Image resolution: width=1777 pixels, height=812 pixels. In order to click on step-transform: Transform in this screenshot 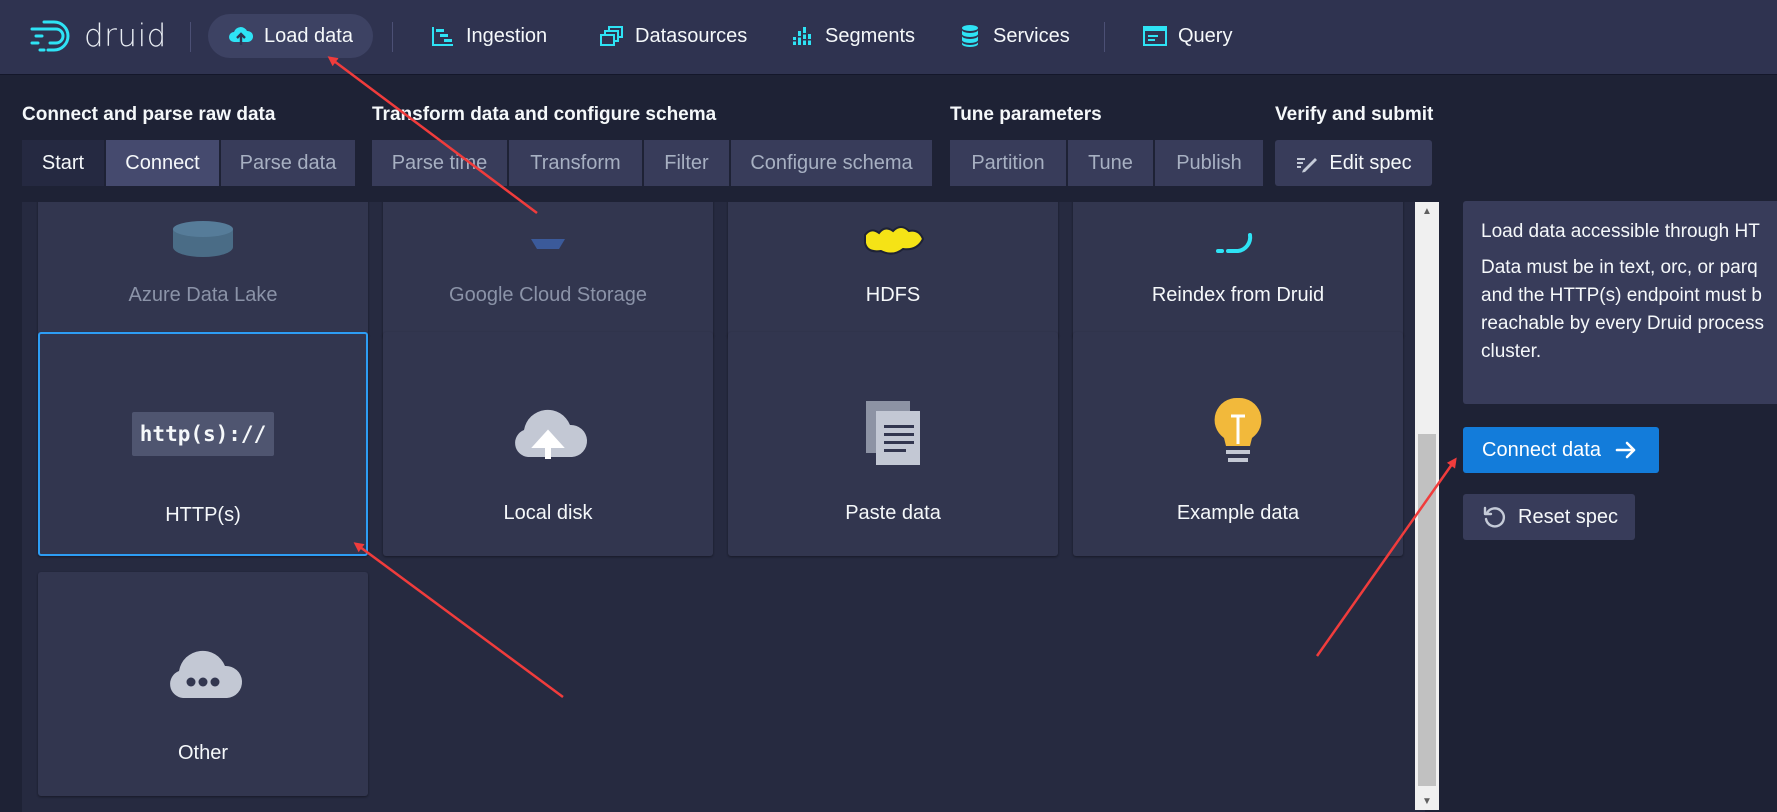, I will do `click(576, 163)`.